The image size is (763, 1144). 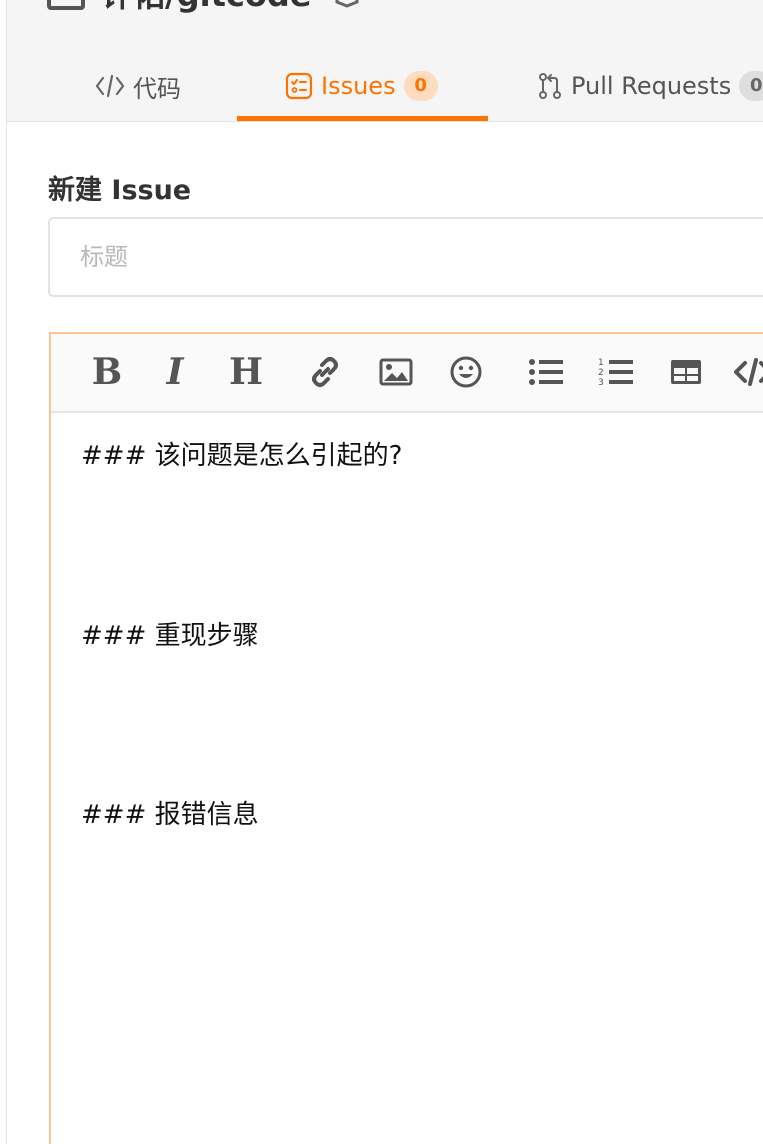 I want to click on repo-icon, so click(x=66, y=5).